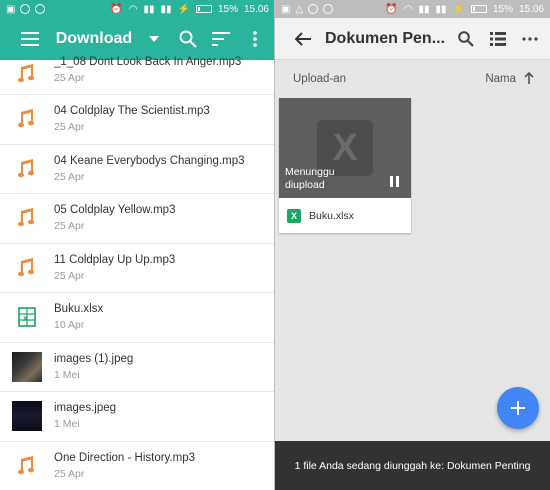 This screenshot has width=550, height=490. What do you see at coordinates (498, 39) in the screenshot?
I see `list-view-icon` at bounding box center [498, 39].